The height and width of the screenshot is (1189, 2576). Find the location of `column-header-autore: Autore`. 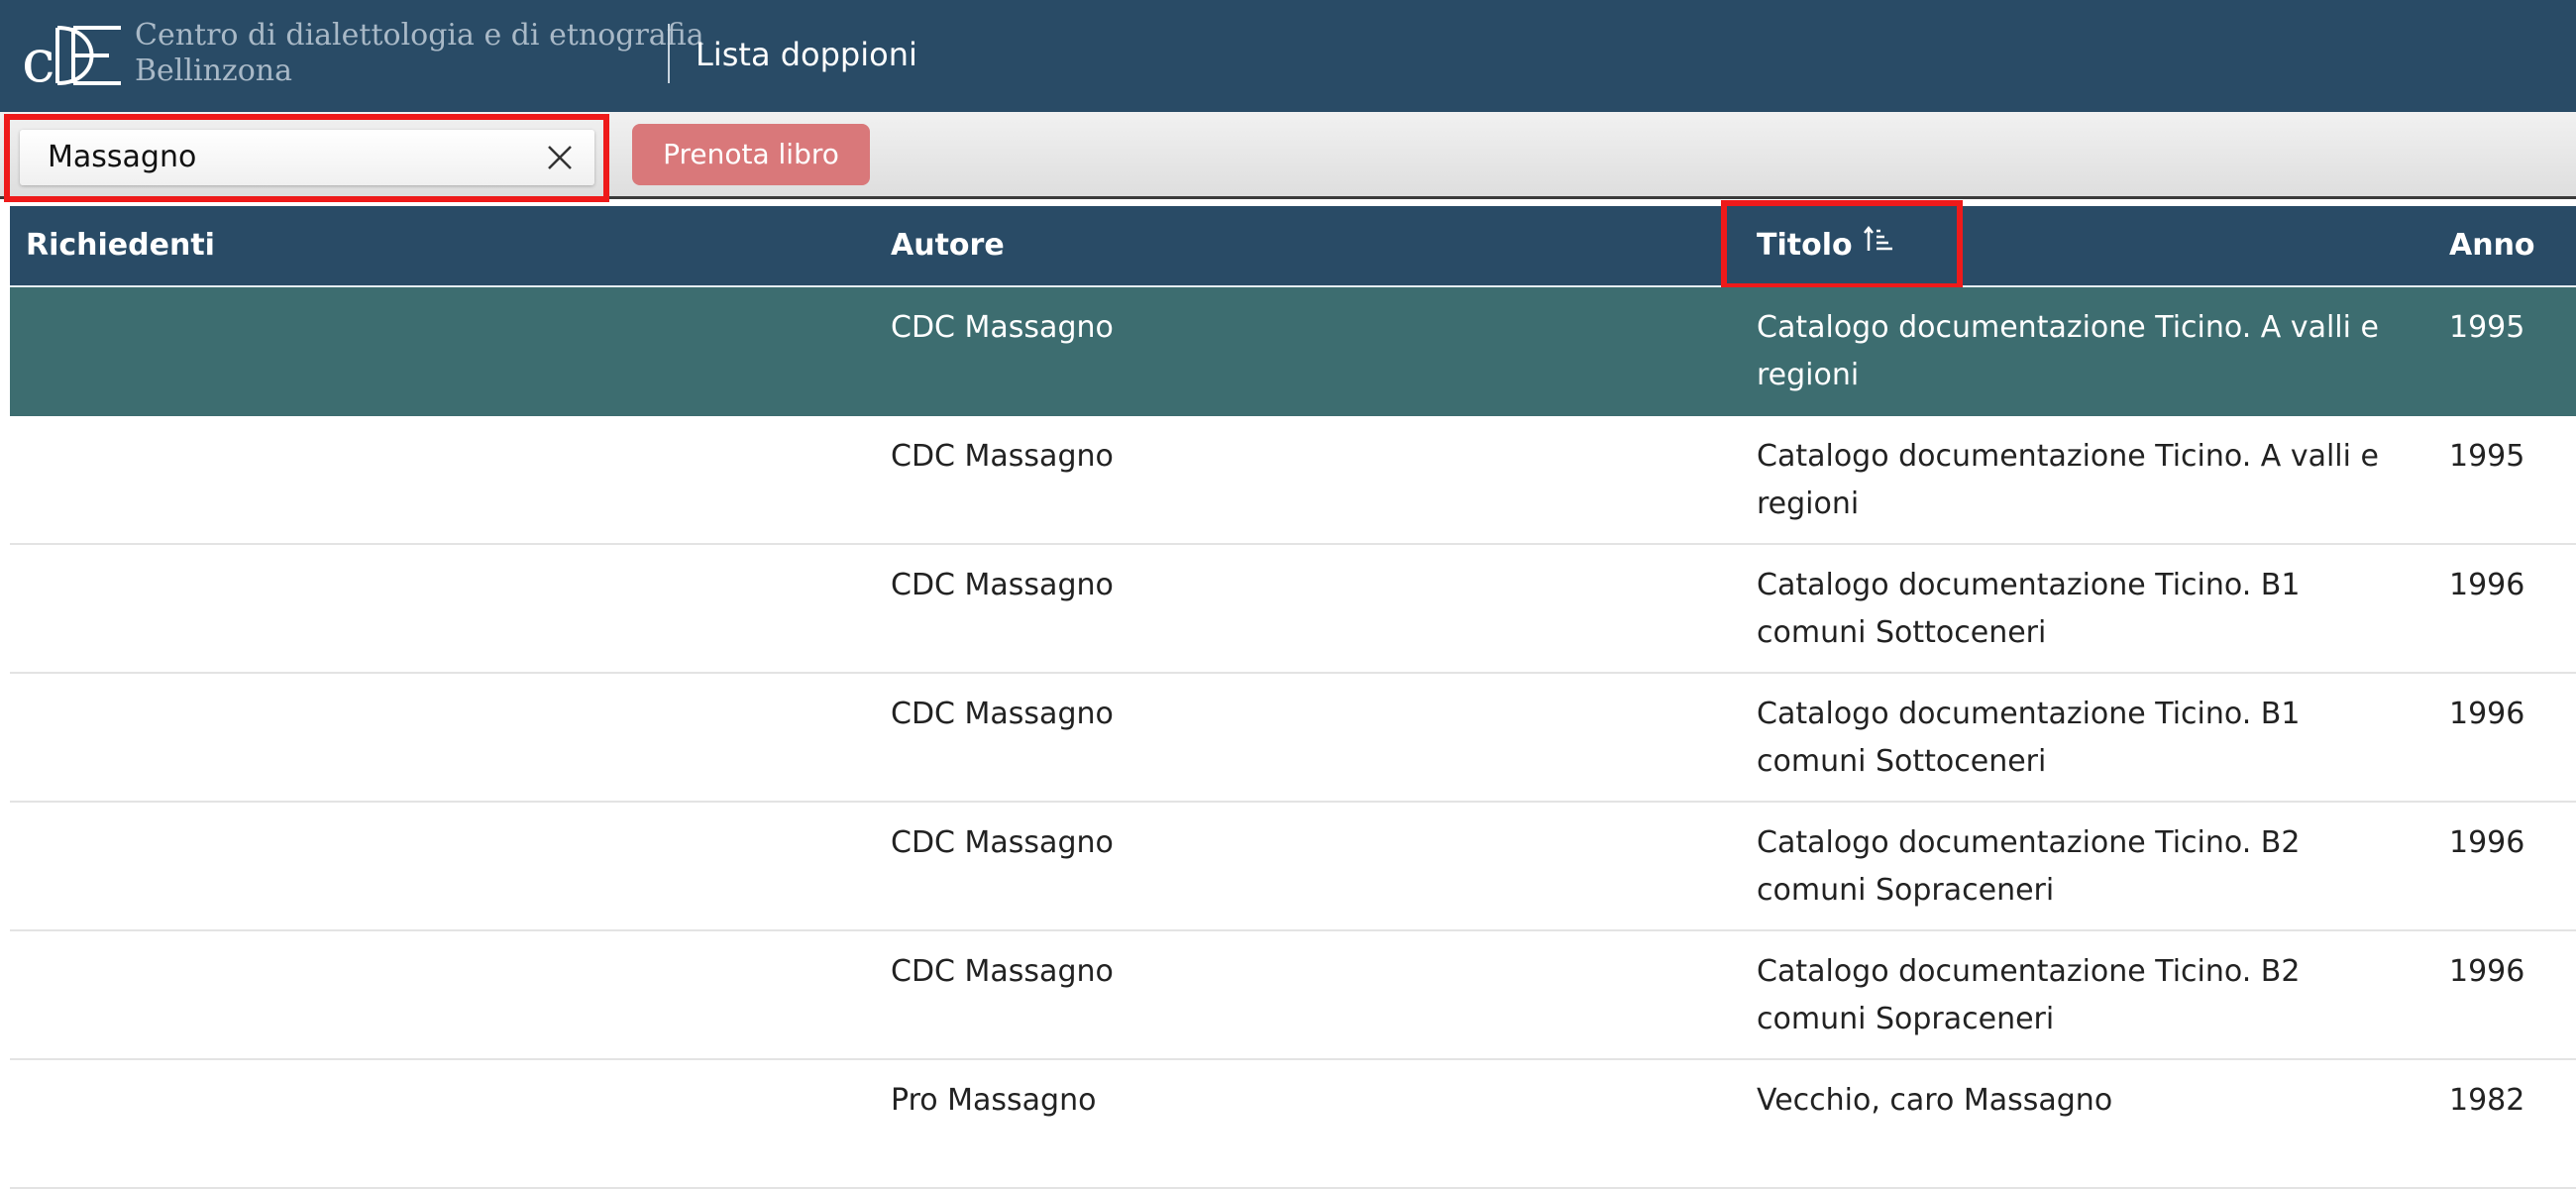

column-header-autore: Autore is located at coordinates (948, 245).